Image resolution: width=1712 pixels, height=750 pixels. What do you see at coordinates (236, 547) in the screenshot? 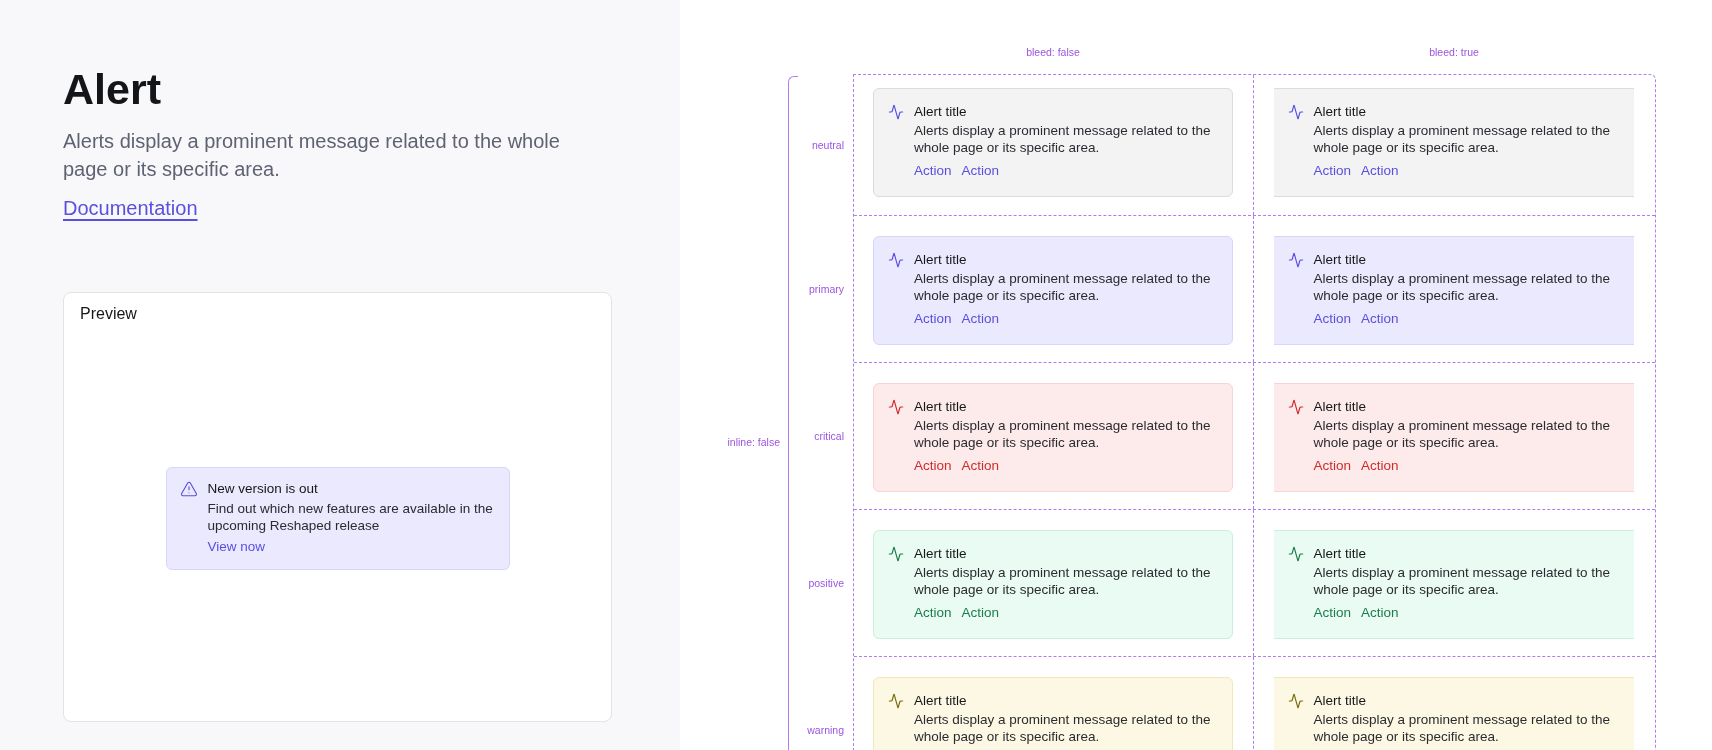
I see `view-now-link: View now` at bounding box center [236, 547].